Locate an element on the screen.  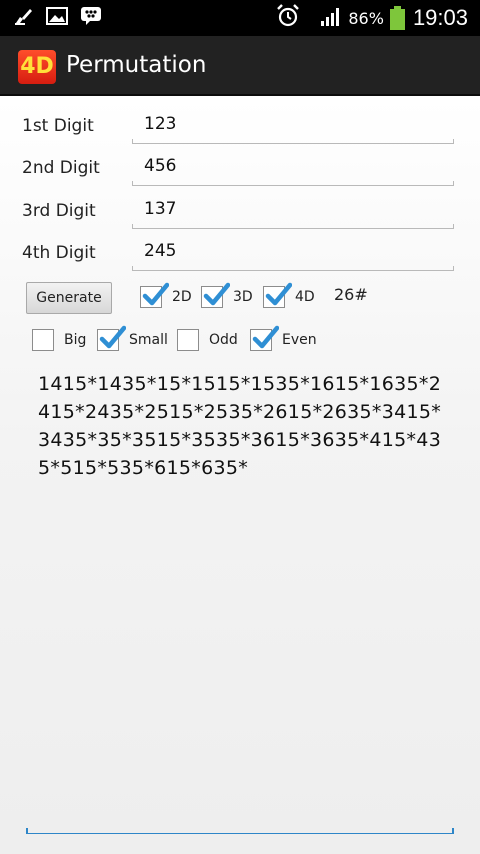
checkbox-odd: Odd is located at coordinates (207, 340).